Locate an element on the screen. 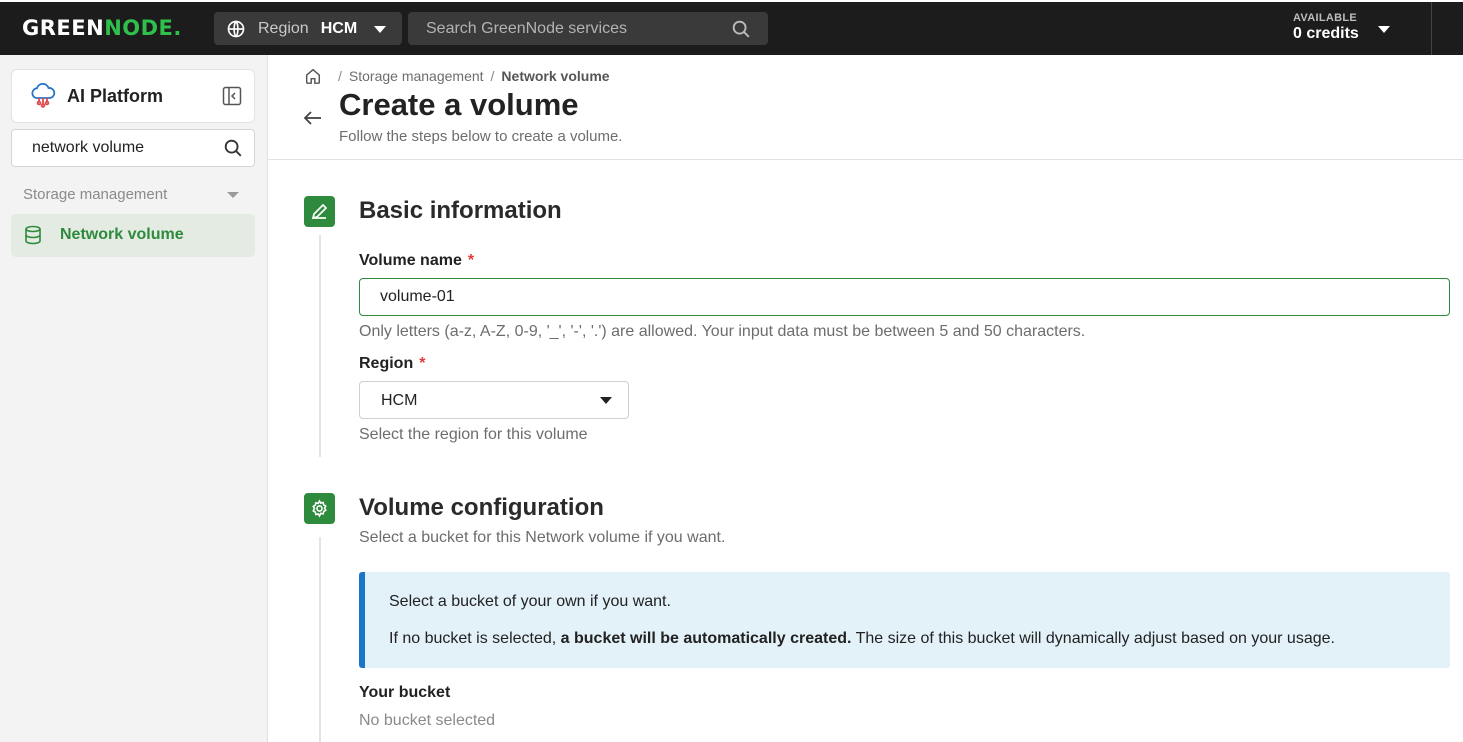  your-bucket-value: No bucket selected is located at coordinates (427, 720).